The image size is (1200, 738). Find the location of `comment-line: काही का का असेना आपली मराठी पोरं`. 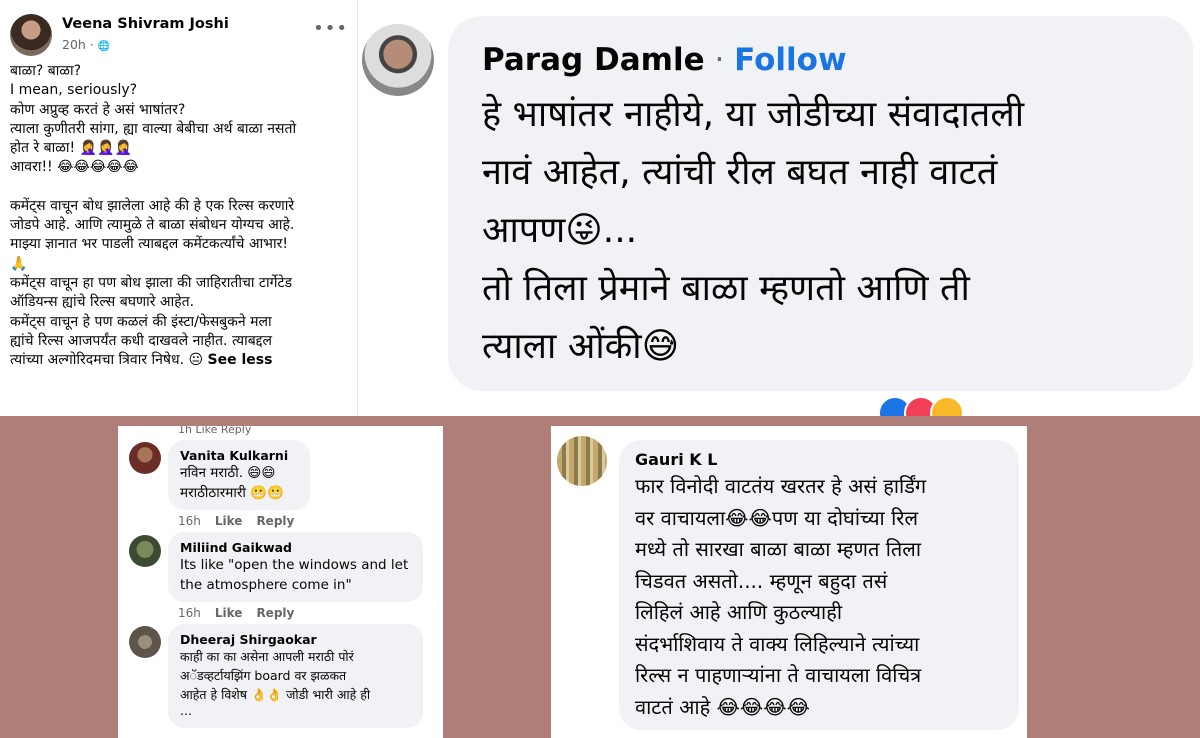

comment-line: काही का का असेना आपली मराठी पोरं is located at coordinates (267, 656).